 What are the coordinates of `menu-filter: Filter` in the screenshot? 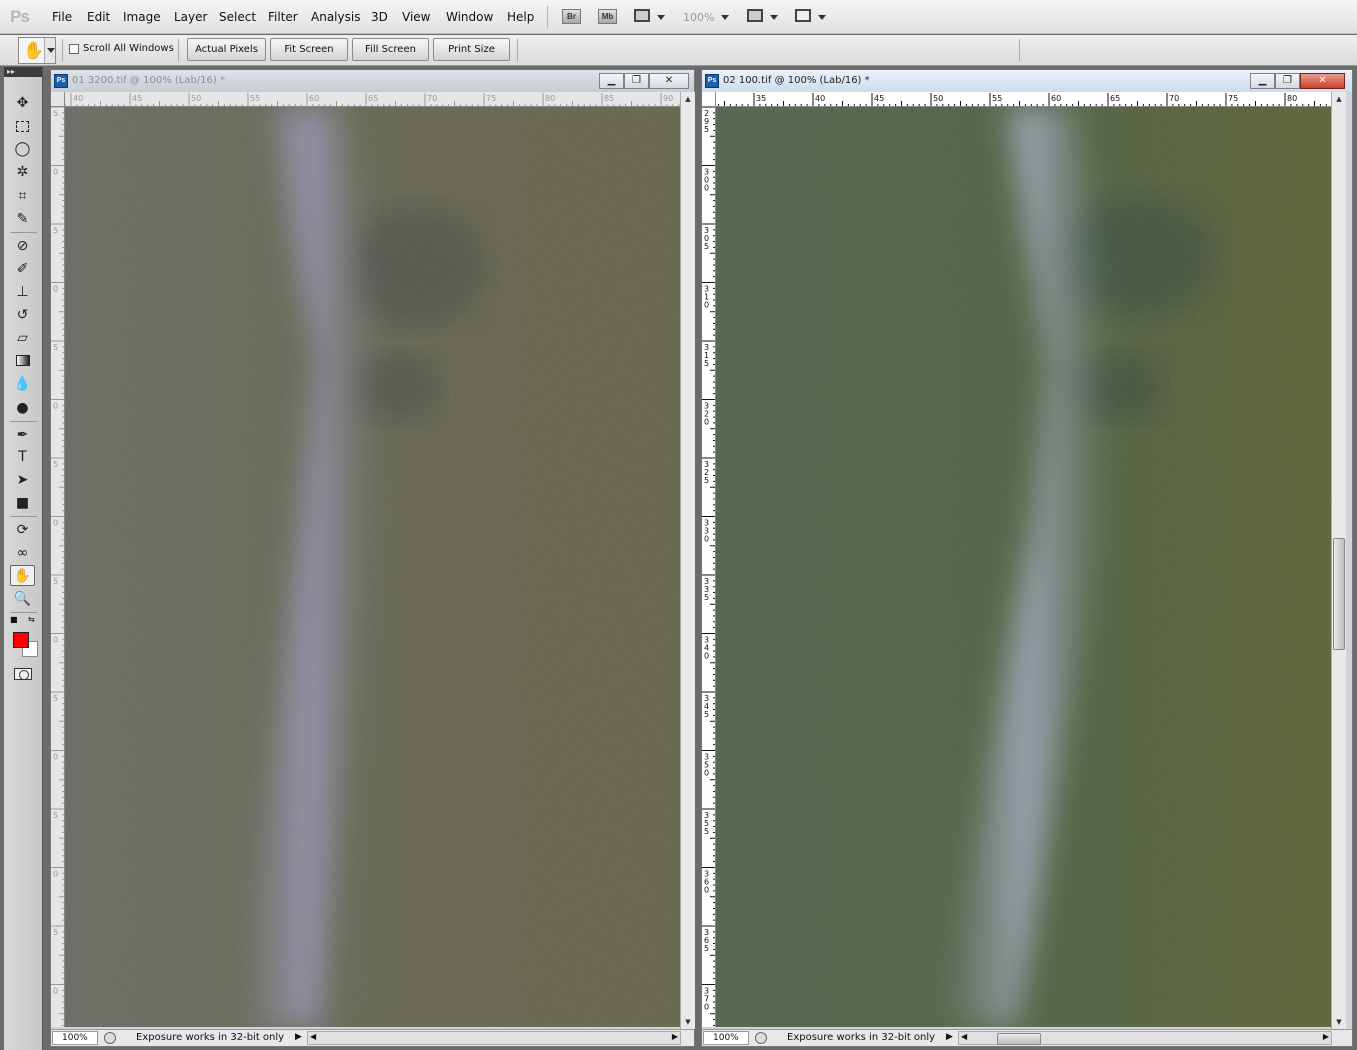 It's located at (283, 17).